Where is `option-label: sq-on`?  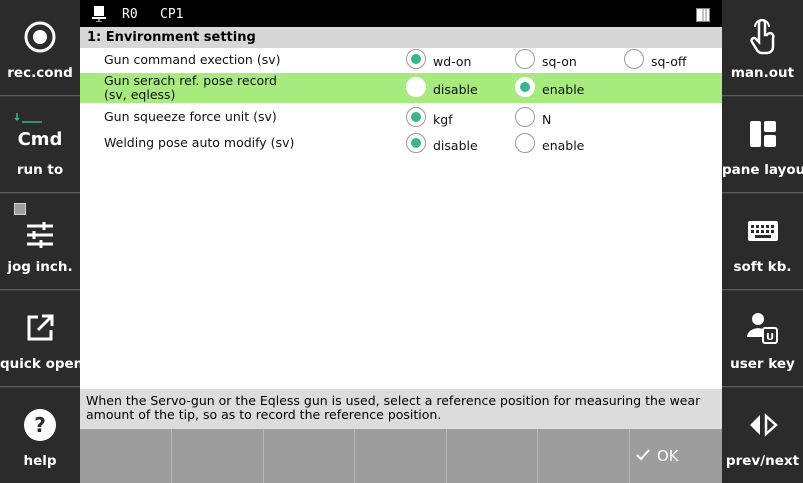
option-label: sq-on is located at coordinates (559, 61).